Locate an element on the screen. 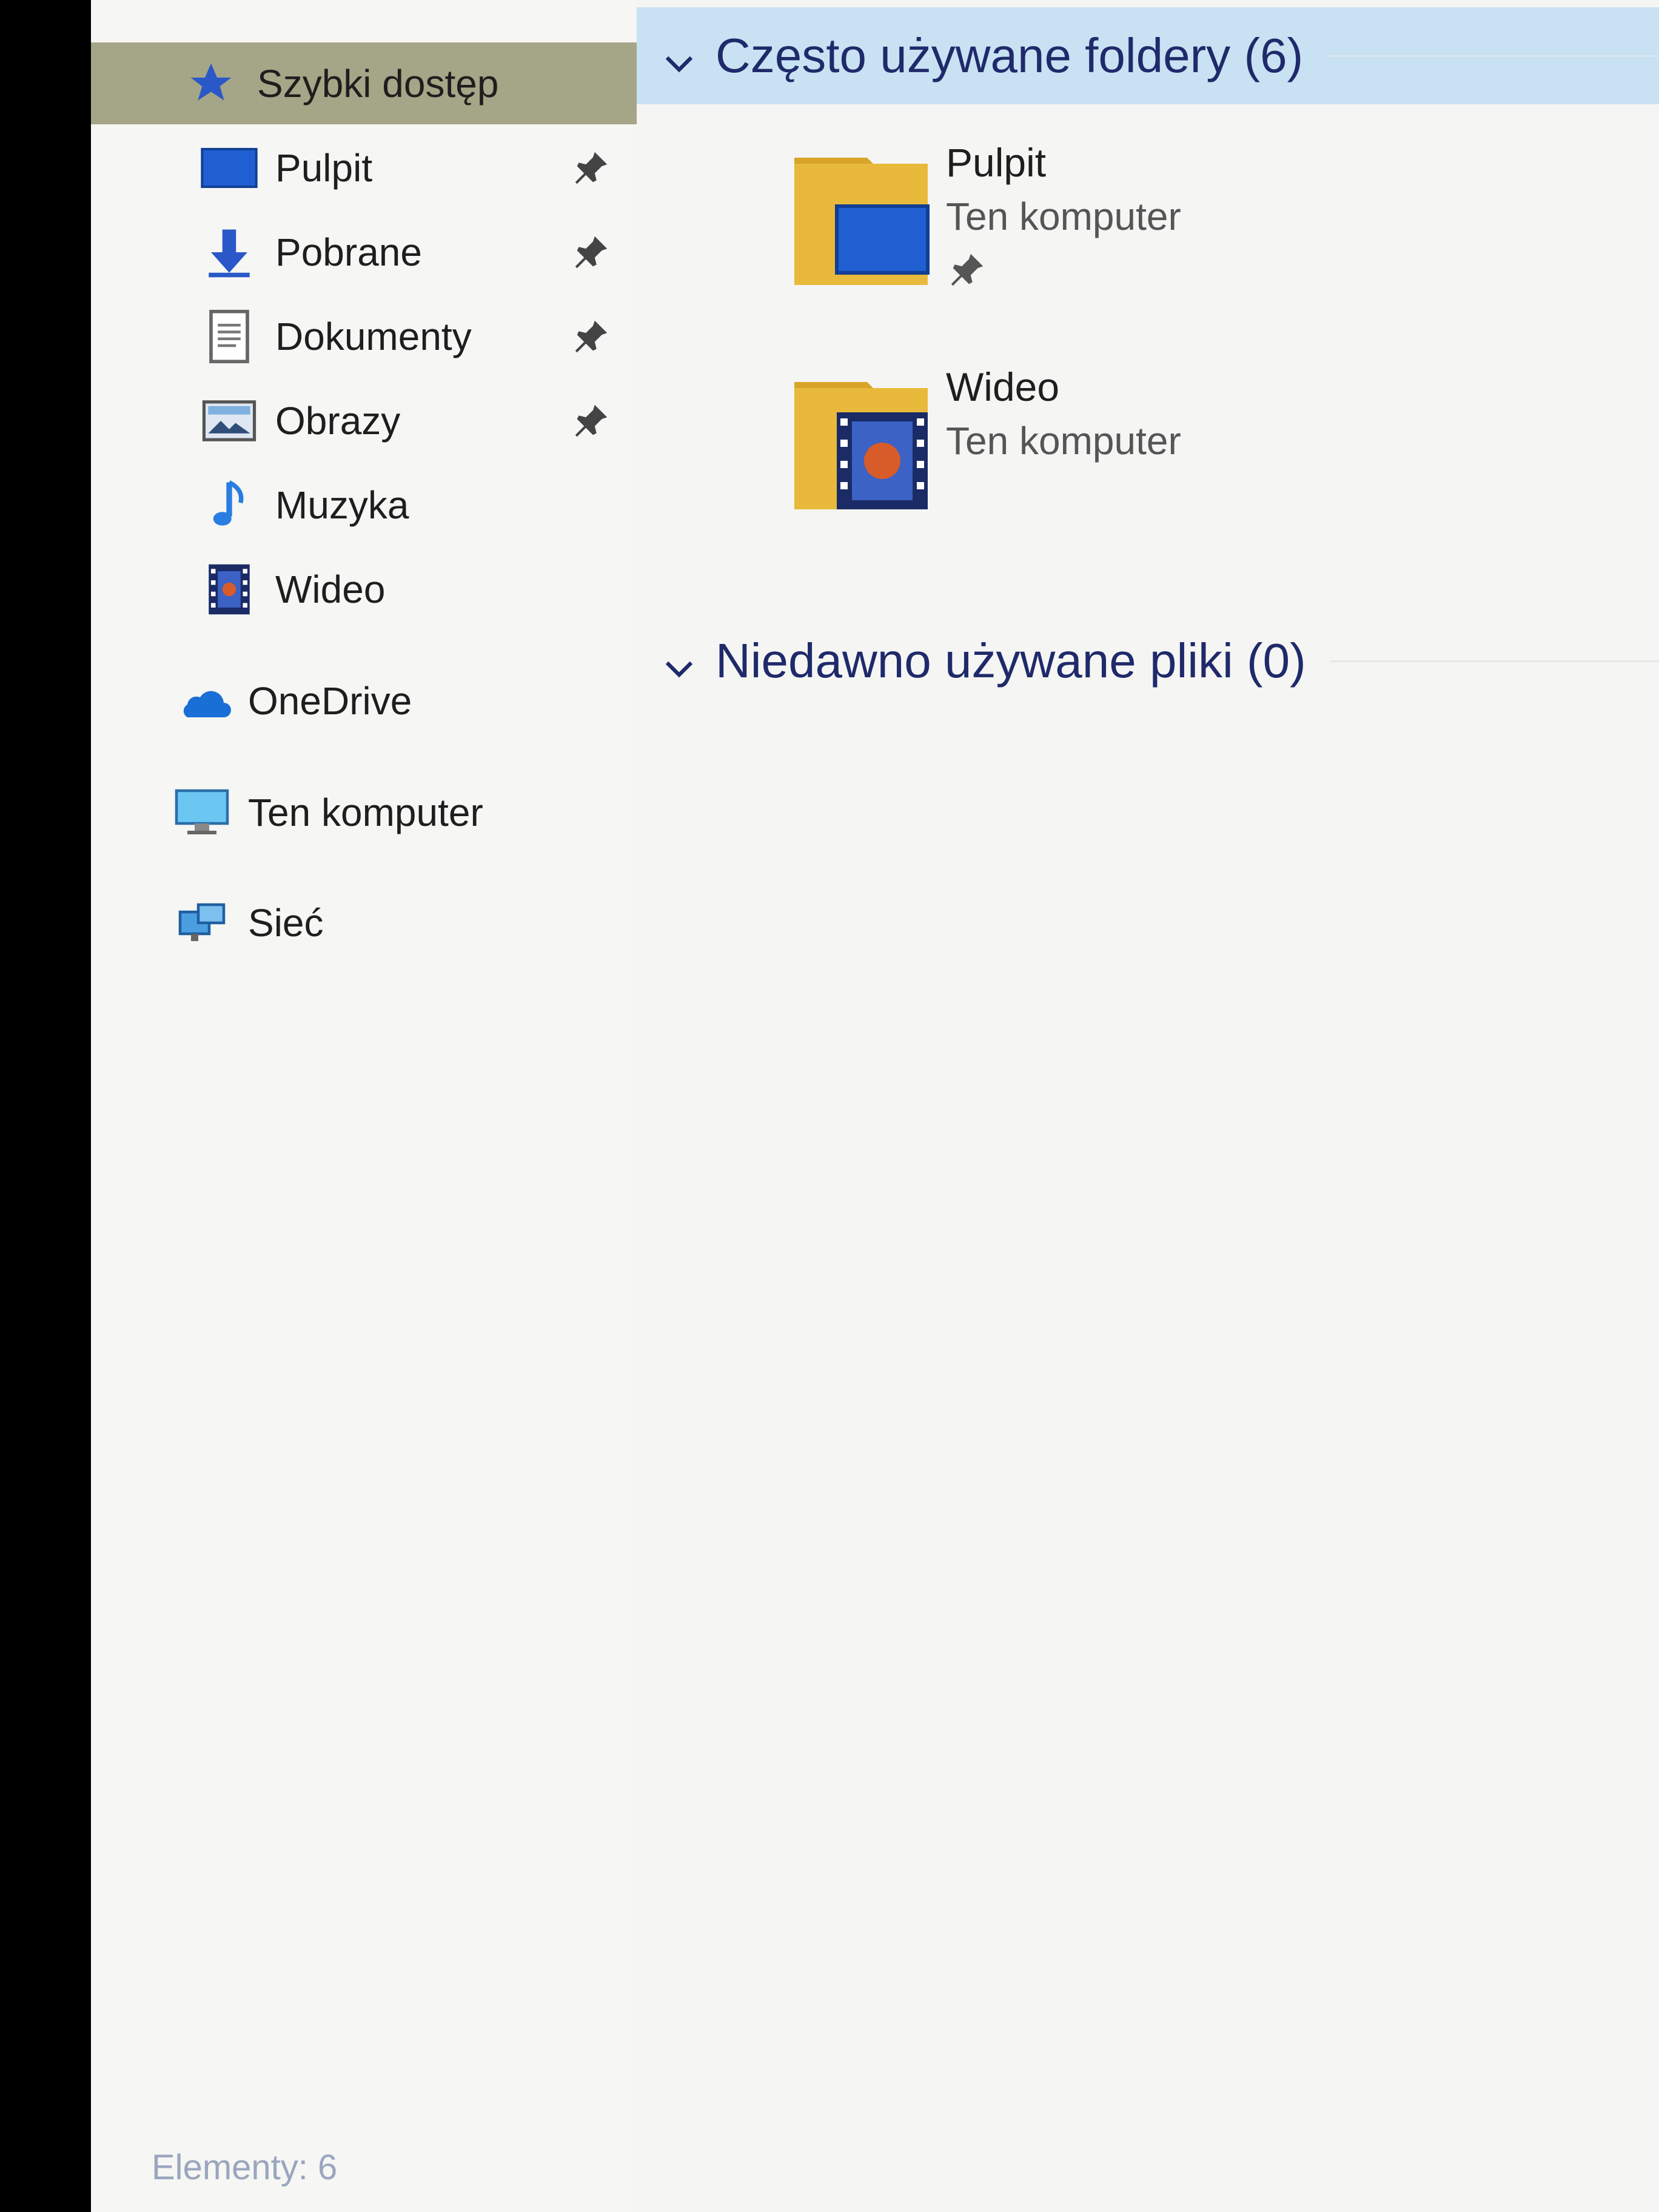 Image resolution: width=1659 pixels, height=2212 pixels. folder-video-icon is located at coordinates (861, 442).